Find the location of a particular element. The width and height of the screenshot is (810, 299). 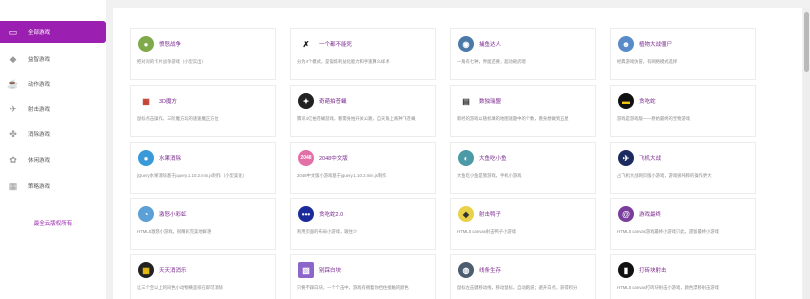

big-fish-icon: ◐ is located at coordinates (466, 158).